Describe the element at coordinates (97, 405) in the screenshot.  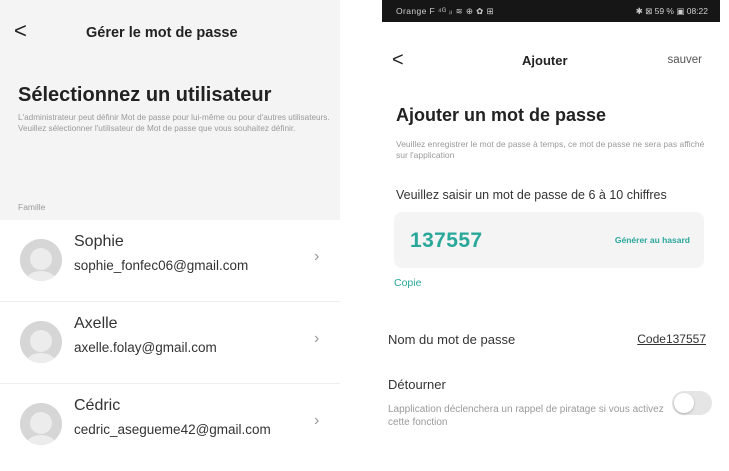
I see `user-name: Cédric` at that location.